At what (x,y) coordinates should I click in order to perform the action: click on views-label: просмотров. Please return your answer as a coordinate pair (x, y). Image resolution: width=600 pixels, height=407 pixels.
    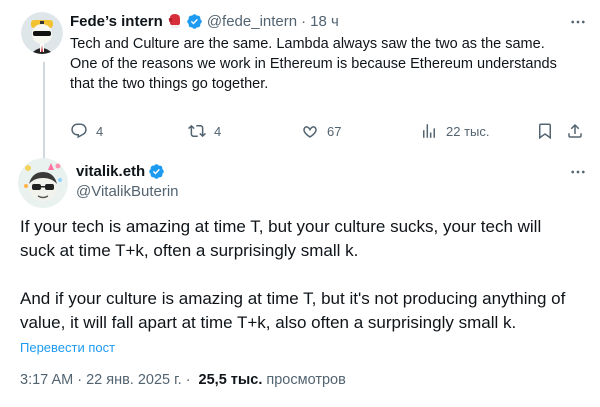
    Looking at the image, I should click on (306, 380).